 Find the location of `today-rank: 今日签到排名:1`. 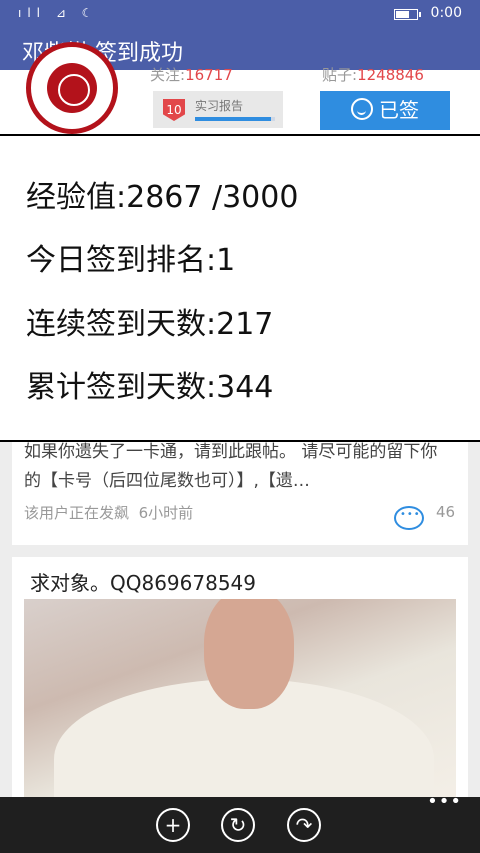

today-rank: 今日签到排名:1 is located at coordinates (131, 260).